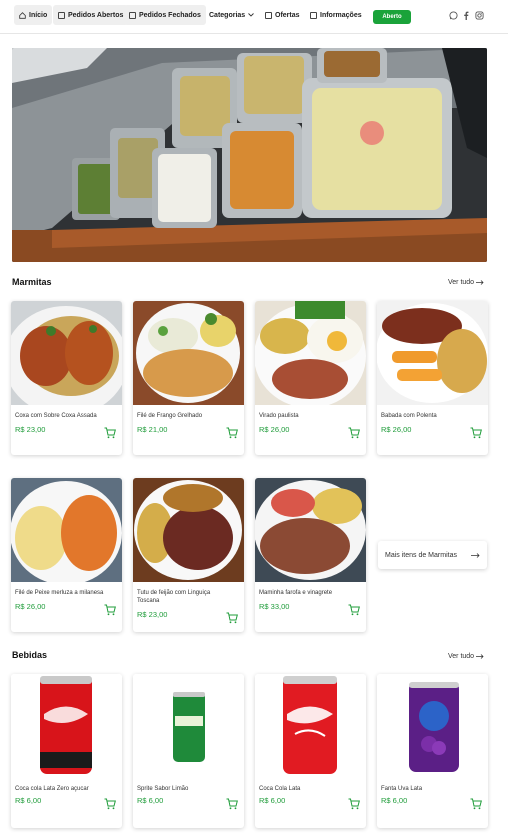  Describe the element at coordinates (32, 282) in the screenshot. I see `section-title-marmitas: Marmitas` at that location.